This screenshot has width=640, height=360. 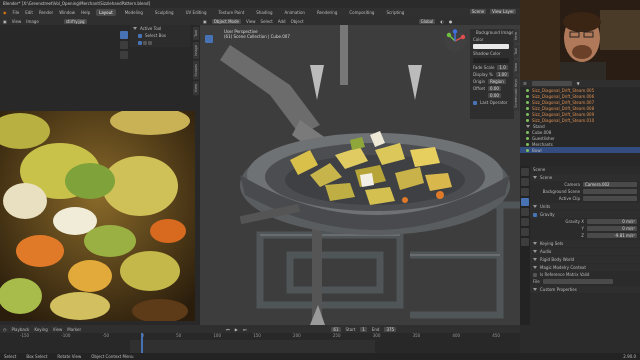 What do you see at coordinates (525, 83) in the screenshot?
I see `outliner-type-icon: ☰` at bounding box center [525, 83].